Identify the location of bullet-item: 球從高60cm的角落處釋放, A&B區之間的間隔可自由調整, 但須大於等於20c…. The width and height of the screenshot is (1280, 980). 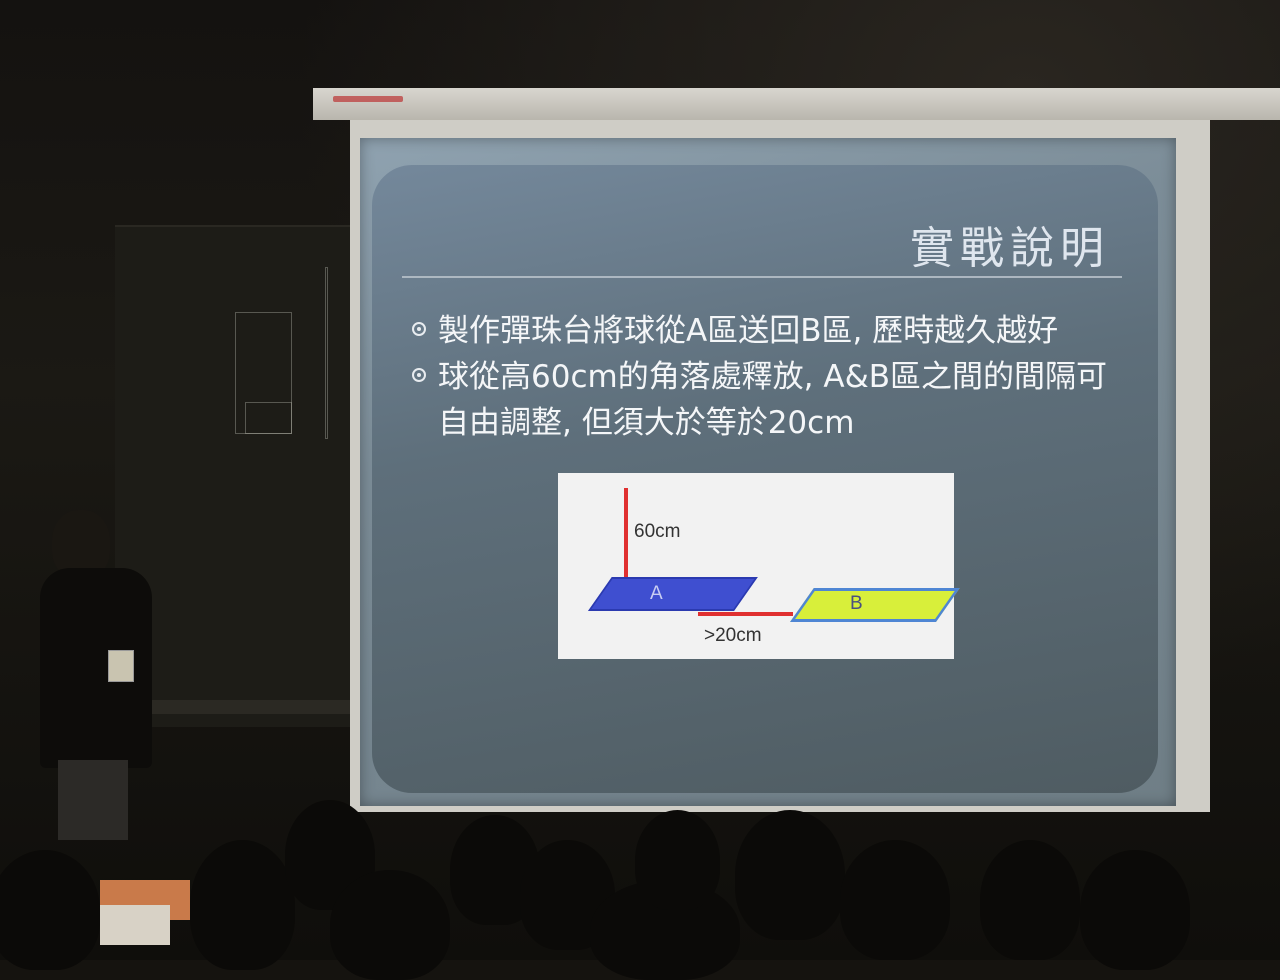
(772, 400).